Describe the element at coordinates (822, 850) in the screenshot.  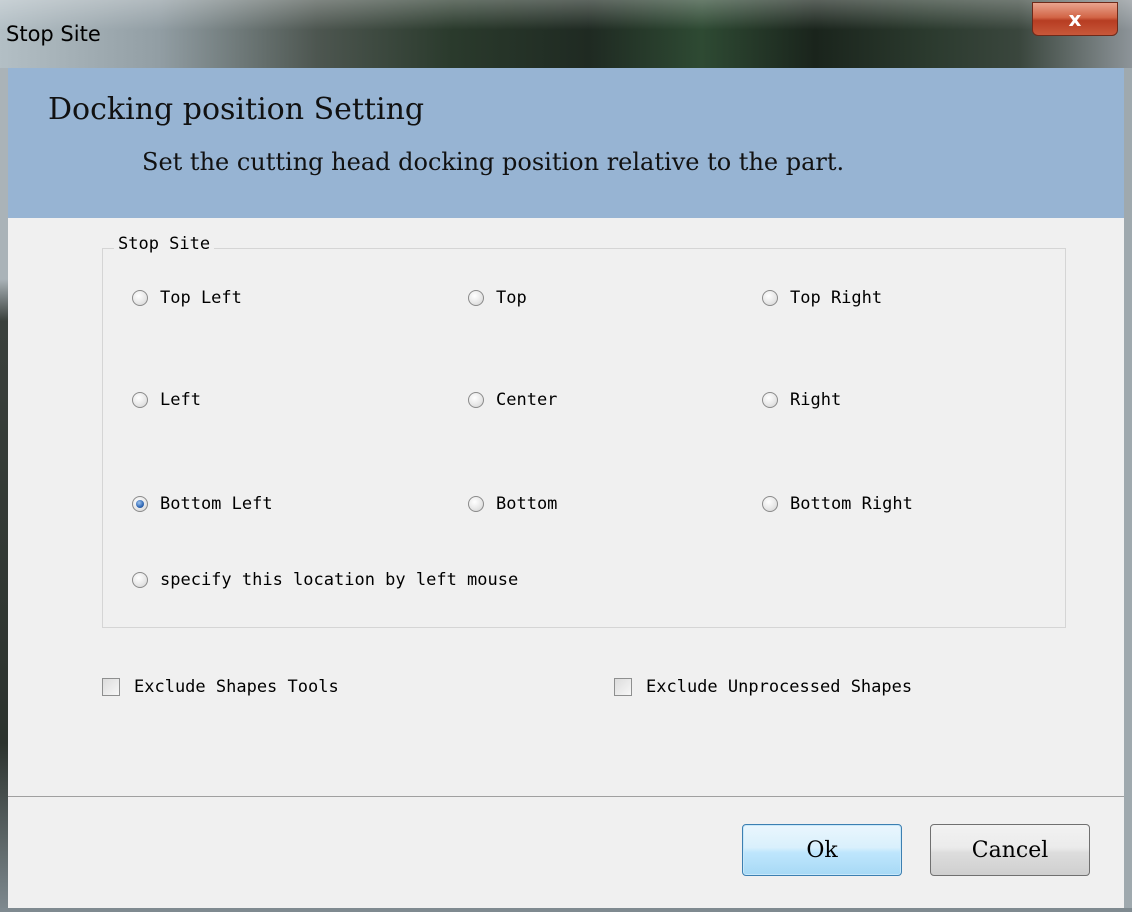
I see `ok-button: Ok` at that location.